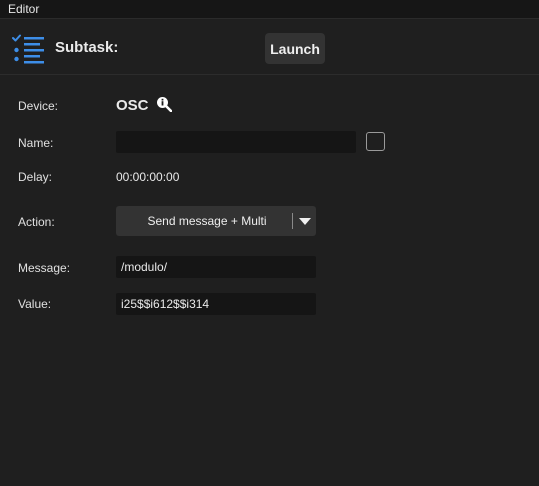 The width and height of the screenshot is (539, 486). Describe the element at coordinates (295, 48) in the screenshot. I see `launch-button: Launch` at that location.